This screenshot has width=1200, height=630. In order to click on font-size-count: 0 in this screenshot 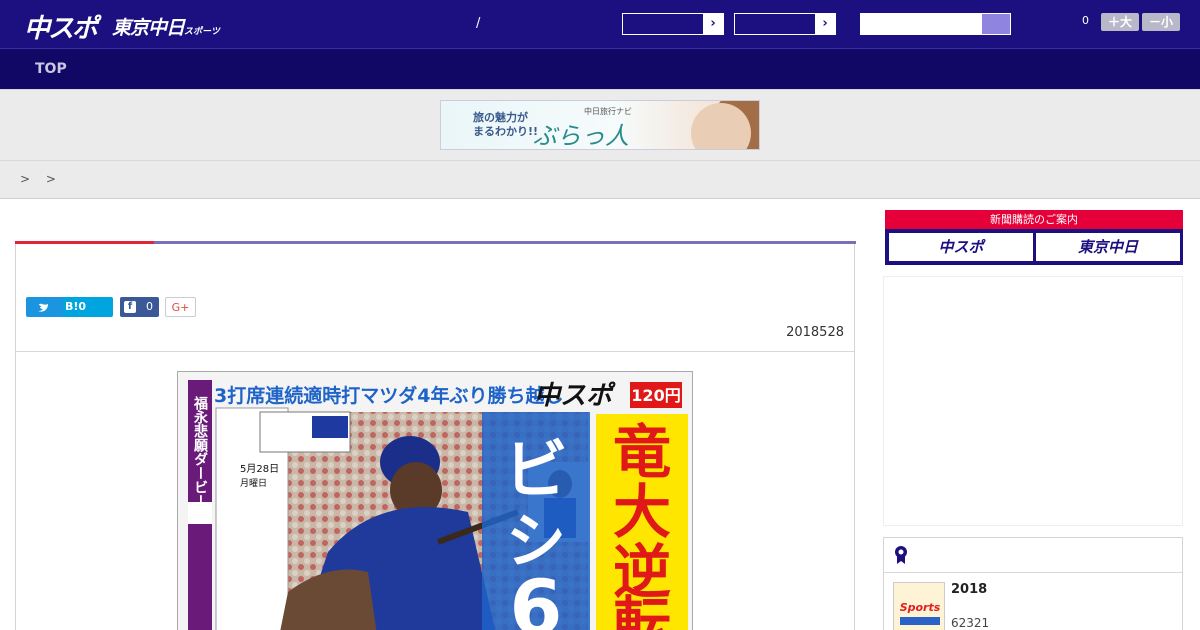, I will do `click(1085, 20)`.